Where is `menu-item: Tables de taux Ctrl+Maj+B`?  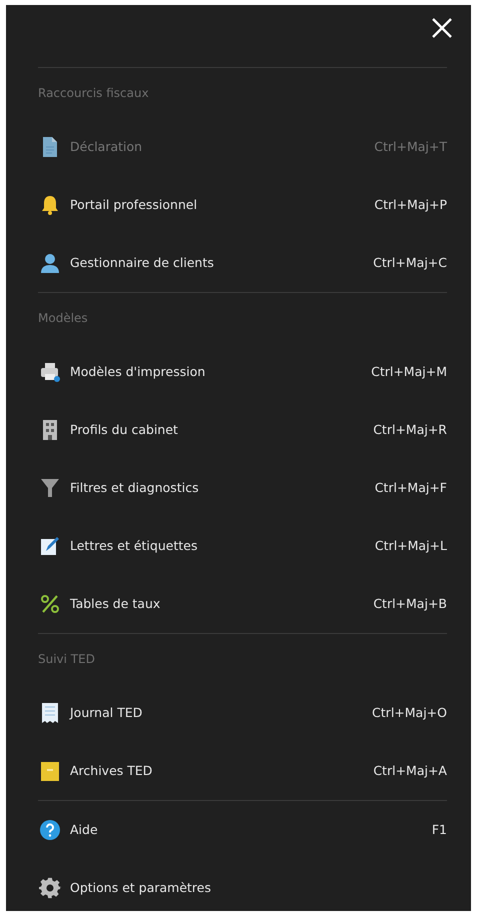 menu-item: Tables de taux Ctrl+Maj+B is located at coordinates (242, 604).